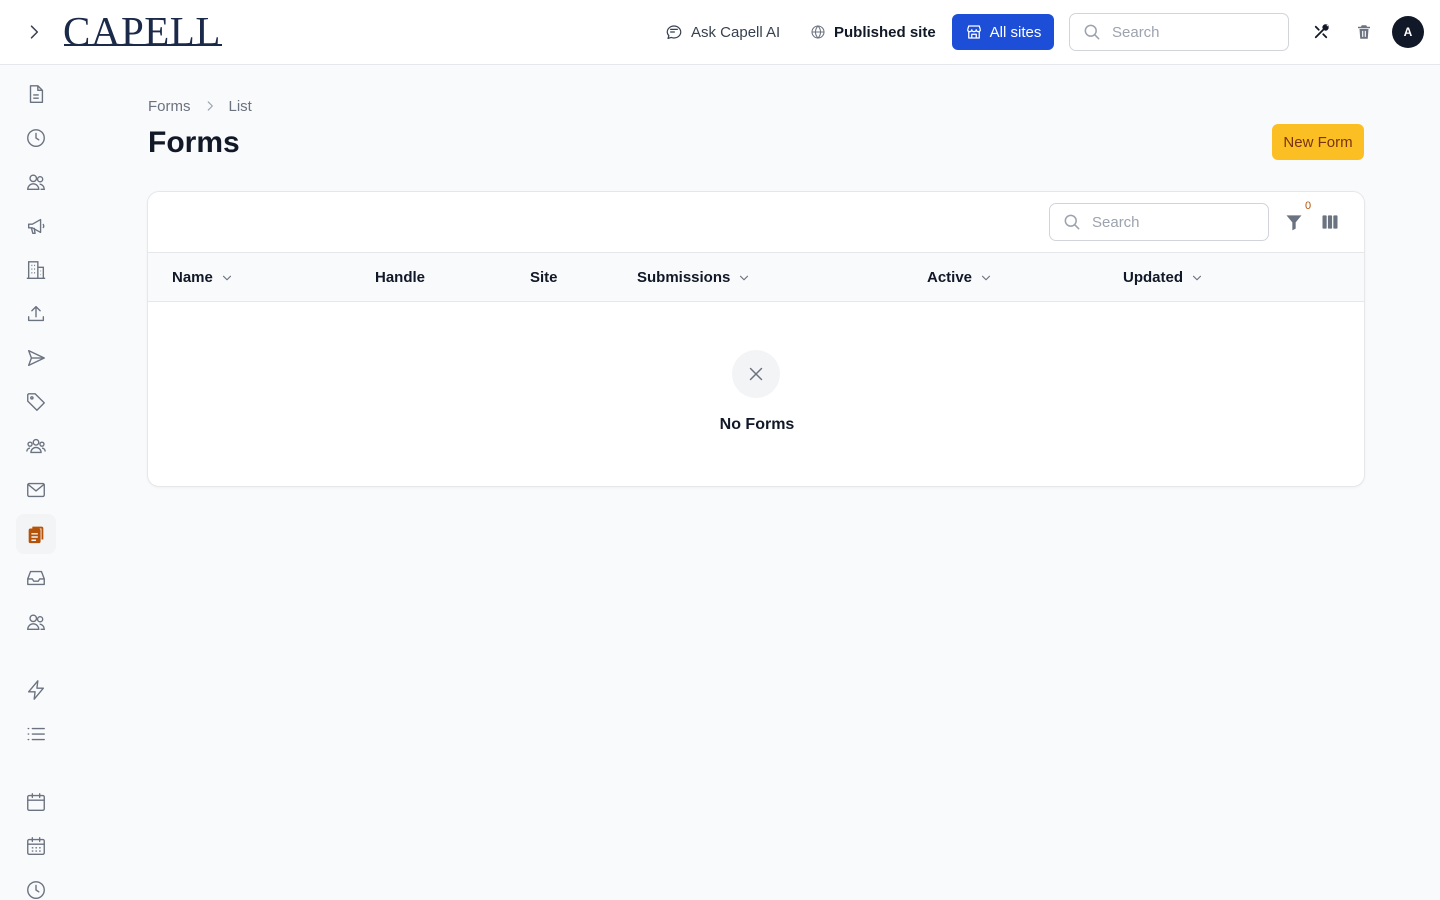 This screenshot has height=900, width=1440. I want to click on trash-button, so click(1364, 32).